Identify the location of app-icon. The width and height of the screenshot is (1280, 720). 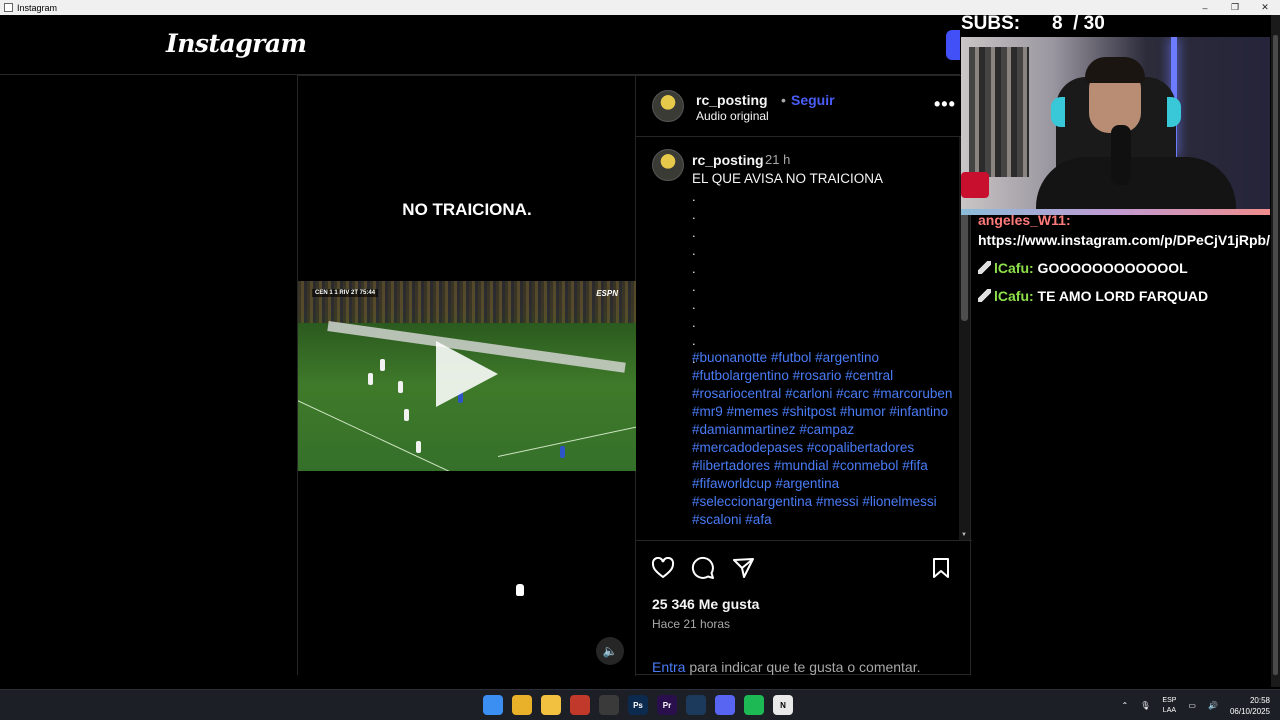
(580, 705).